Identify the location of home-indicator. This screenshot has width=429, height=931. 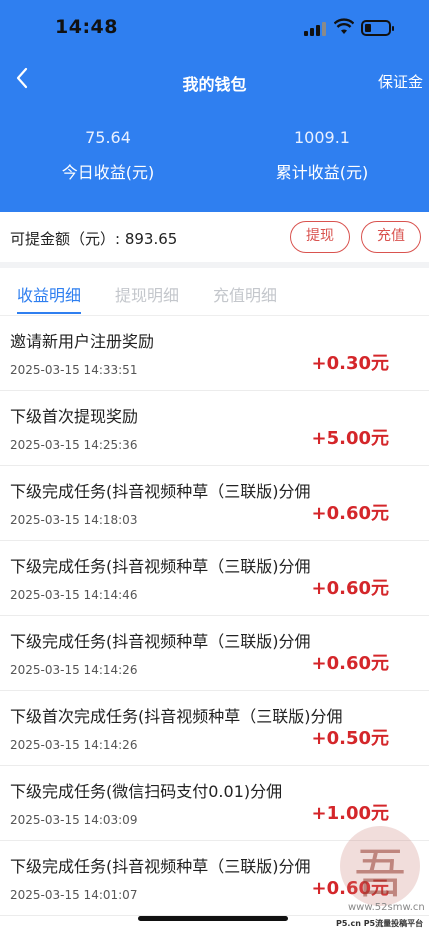
(213, 918).